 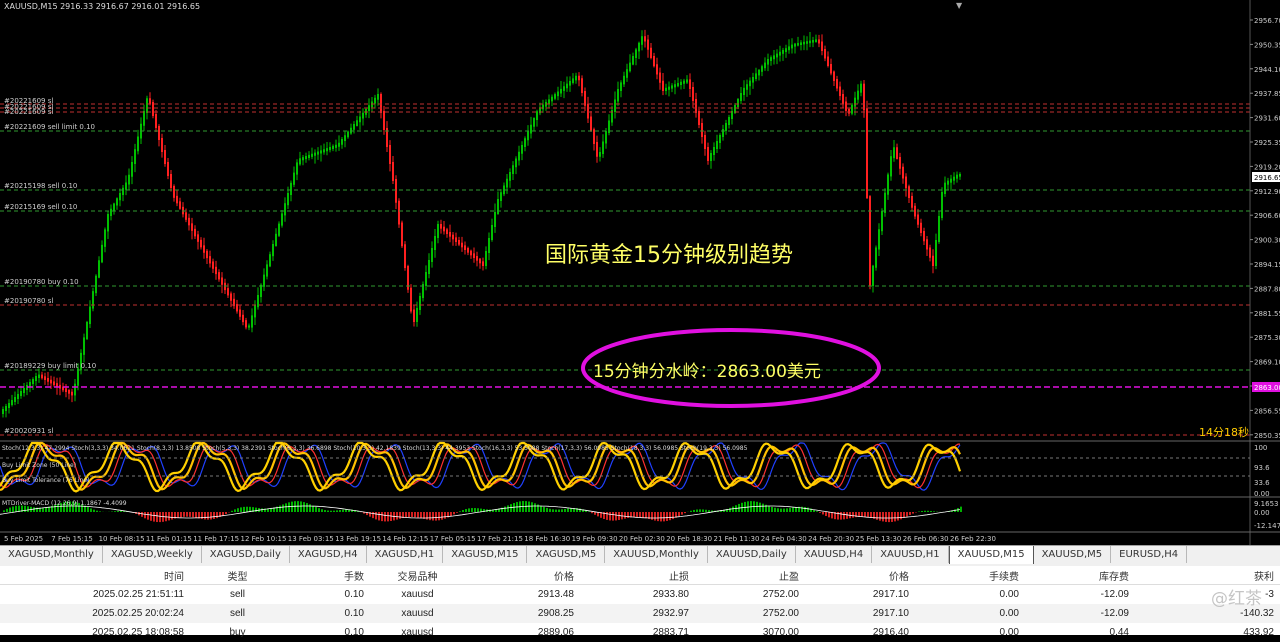 I want to click on order-label-sell1: #20215198 sell 0.10, so click(x=40, y=186).